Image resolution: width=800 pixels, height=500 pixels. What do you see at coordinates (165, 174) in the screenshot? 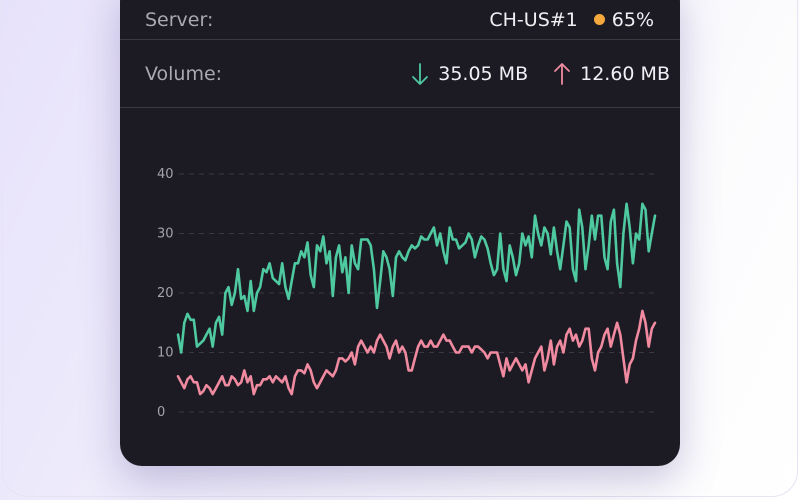
I see `y-tick-label: 40` at bounding box center [165, 174].